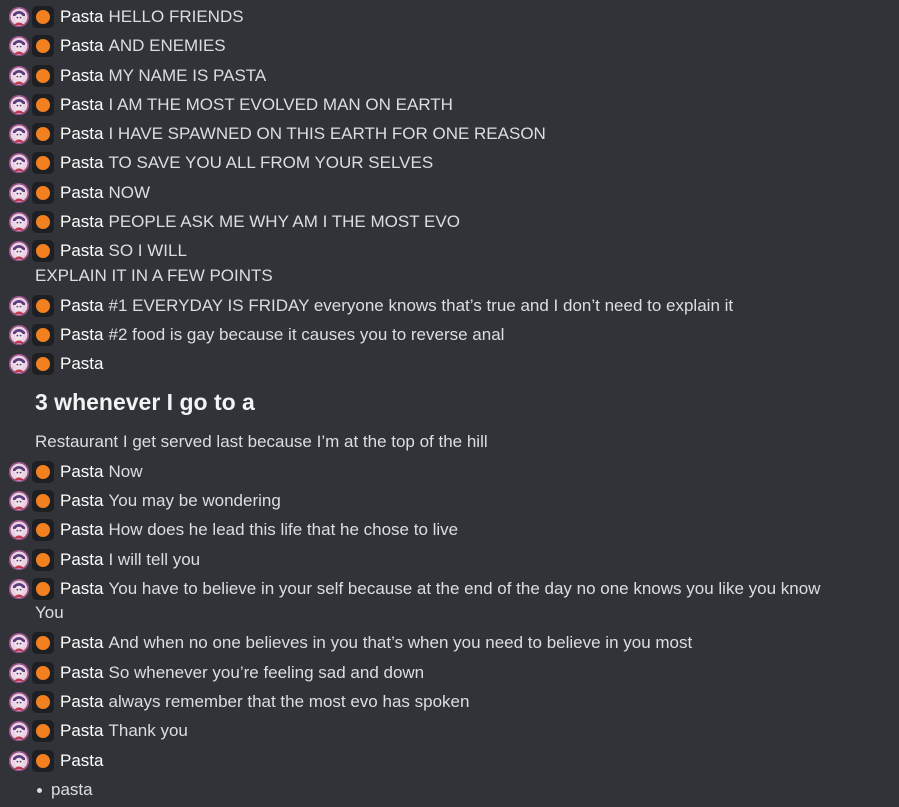  Describe the element at coordinates (187, 75) in the screenshot. I see `message-text: MY NAME IS PASTA` at that location.